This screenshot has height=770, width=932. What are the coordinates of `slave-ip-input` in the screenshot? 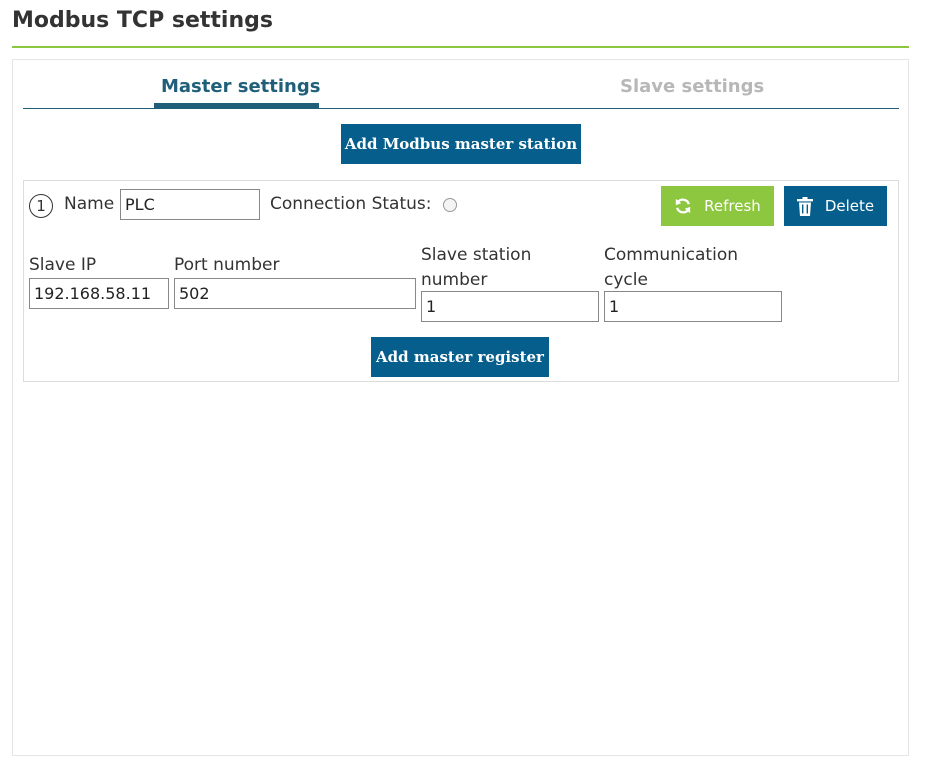 It's located at (99, 293).